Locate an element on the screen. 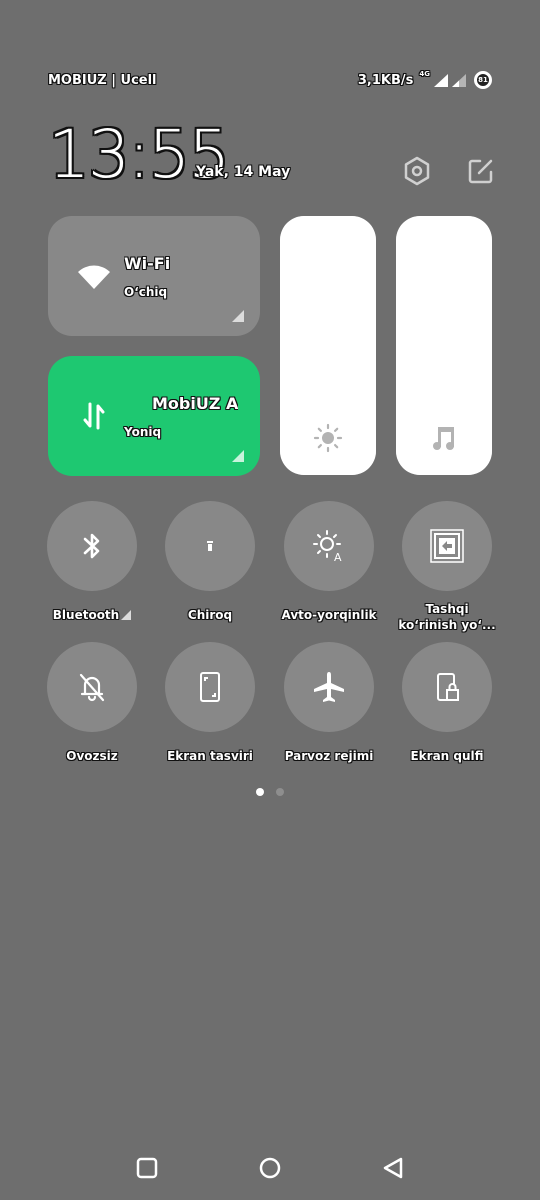  lock-screen-icon is located at coordinates (448, 687).